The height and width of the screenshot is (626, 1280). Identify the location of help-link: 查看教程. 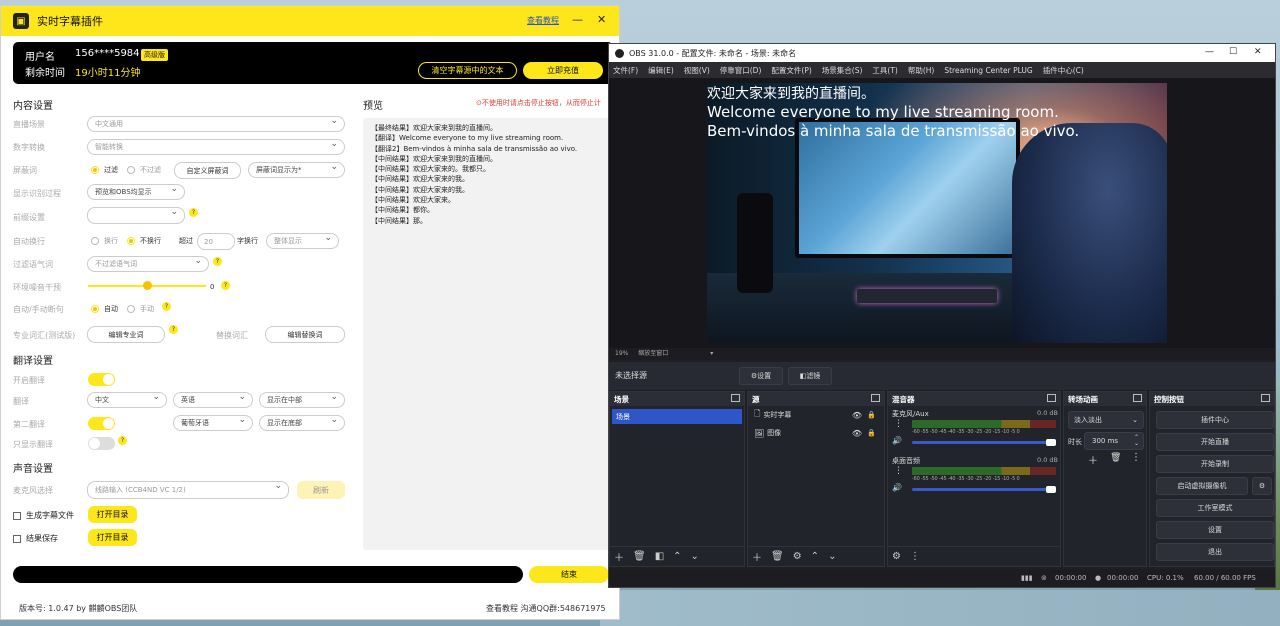
(543, 20).